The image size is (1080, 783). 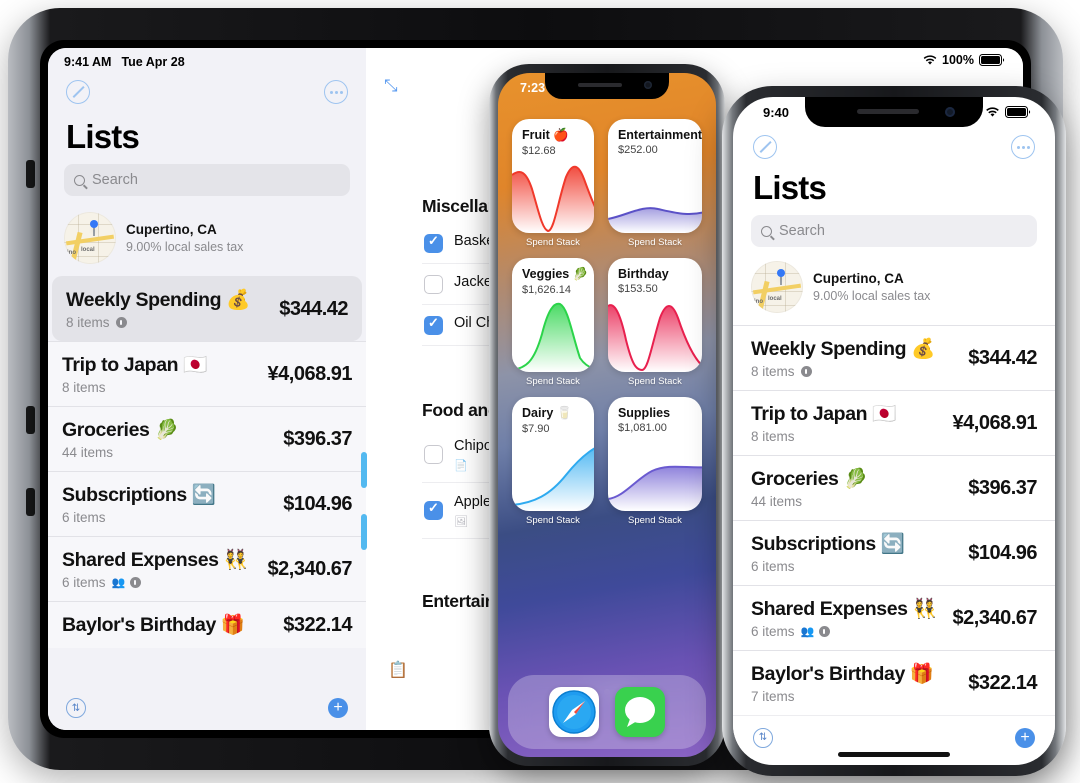 What do you see at coordinates (643, 274) in the screenshot?
I see `widget-title: Birthday` at bounding box center [643, 274].